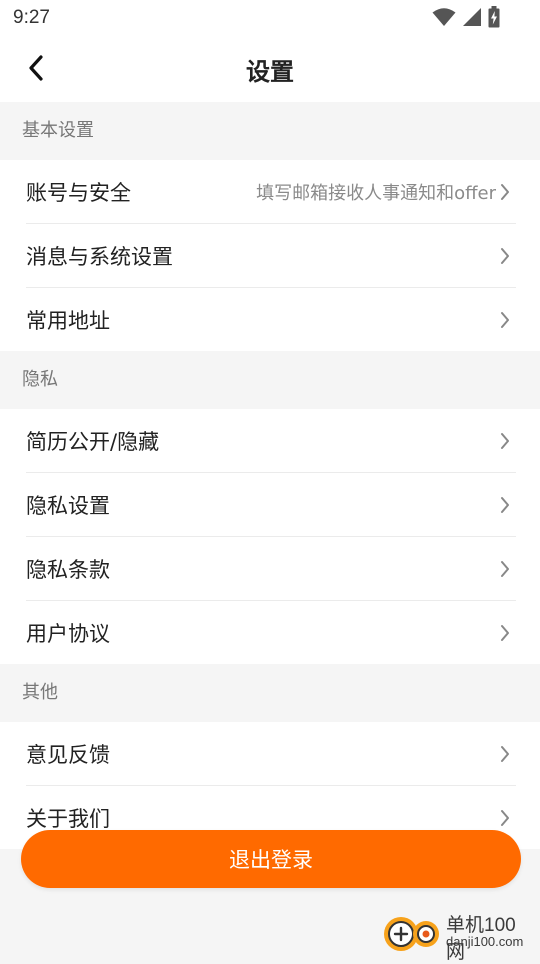 Image resolution: width=540 pixels, height=964 pixels. What do you see at coordinates (444, 17) in the screenshot?
I see `wifi-icon` at bounding box center [444, 17].